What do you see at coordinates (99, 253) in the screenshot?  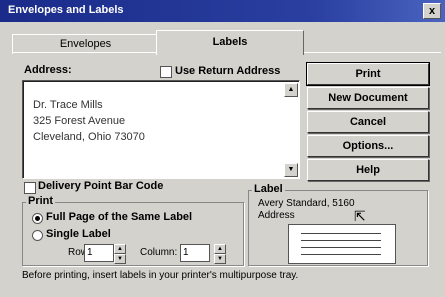 I see `row-input: 1` at bounding box center [99, 253].